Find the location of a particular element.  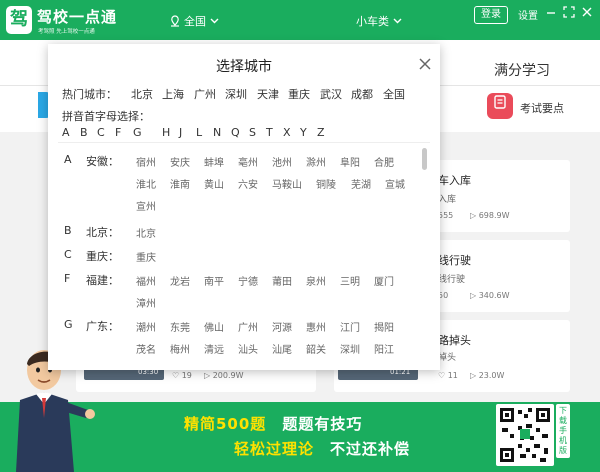

letter-filter-x: X is located at coordinates (287, 132).